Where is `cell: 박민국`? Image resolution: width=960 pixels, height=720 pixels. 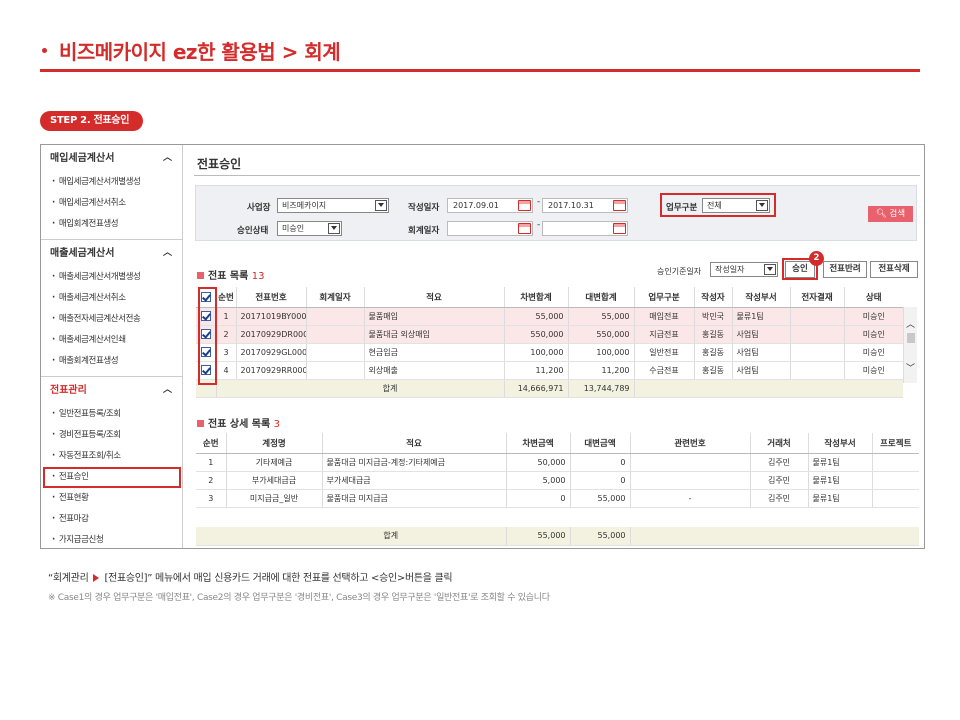
cell: 박민국 is located at coordinates (713, 316).